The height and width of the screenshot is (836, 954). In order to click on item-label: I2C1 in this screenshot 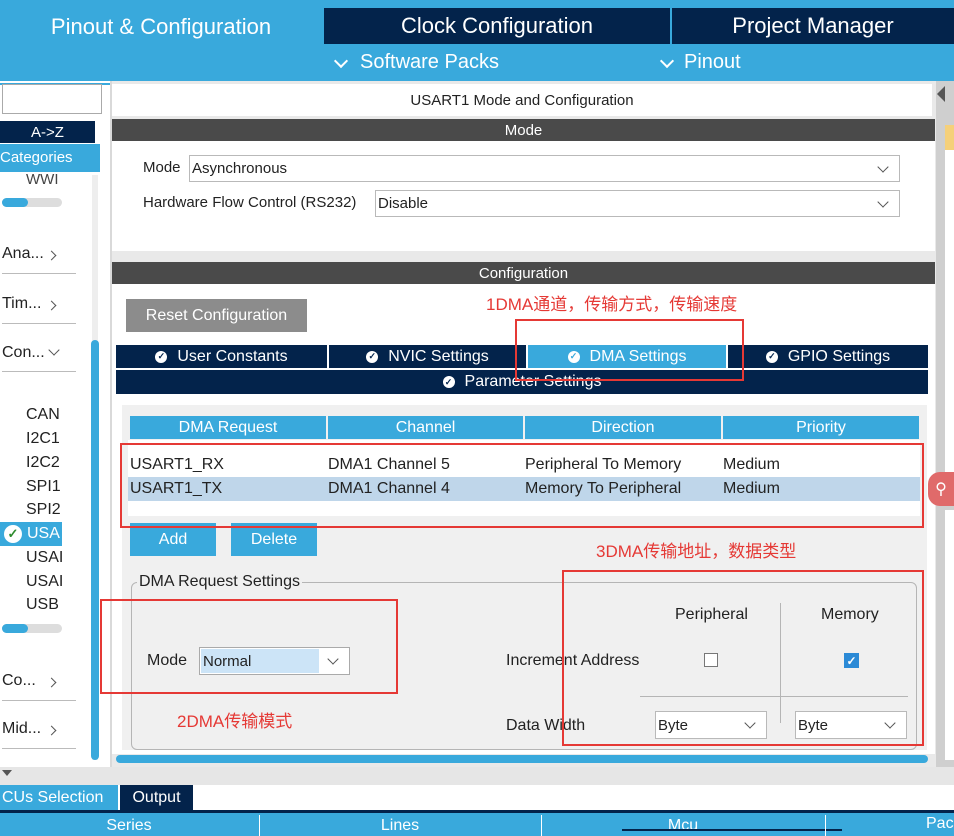, I will do `click(43, 438)`.